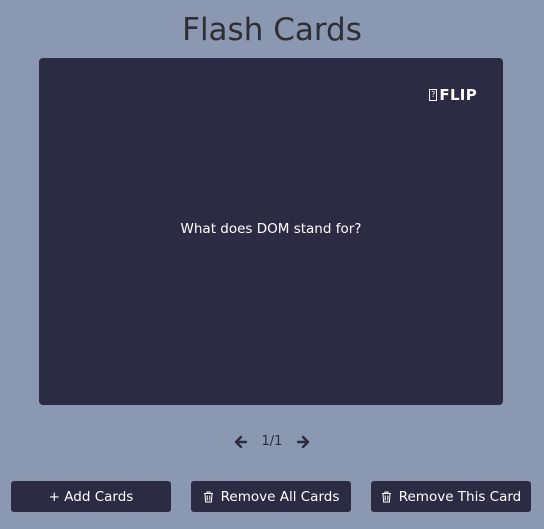 Image resolution: width=544 pixels, height=529 pixels. Describe the element at coordinates (271, 229) in the screenshot. I see `card-question: What does DOM stand for?` at that location.